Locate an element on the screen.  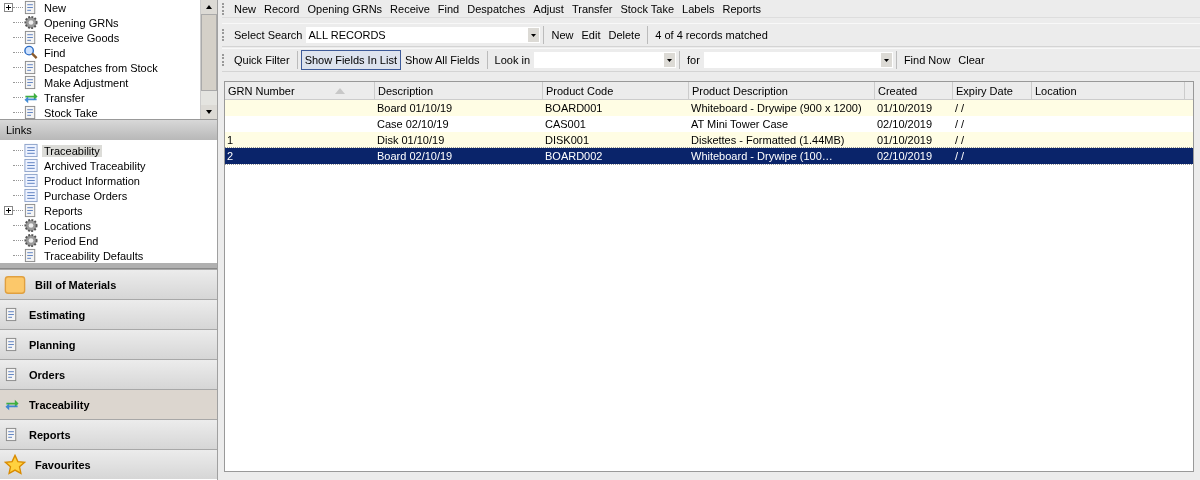
toolbar-button: Opening GRNs is located at coordinates (345, 9).